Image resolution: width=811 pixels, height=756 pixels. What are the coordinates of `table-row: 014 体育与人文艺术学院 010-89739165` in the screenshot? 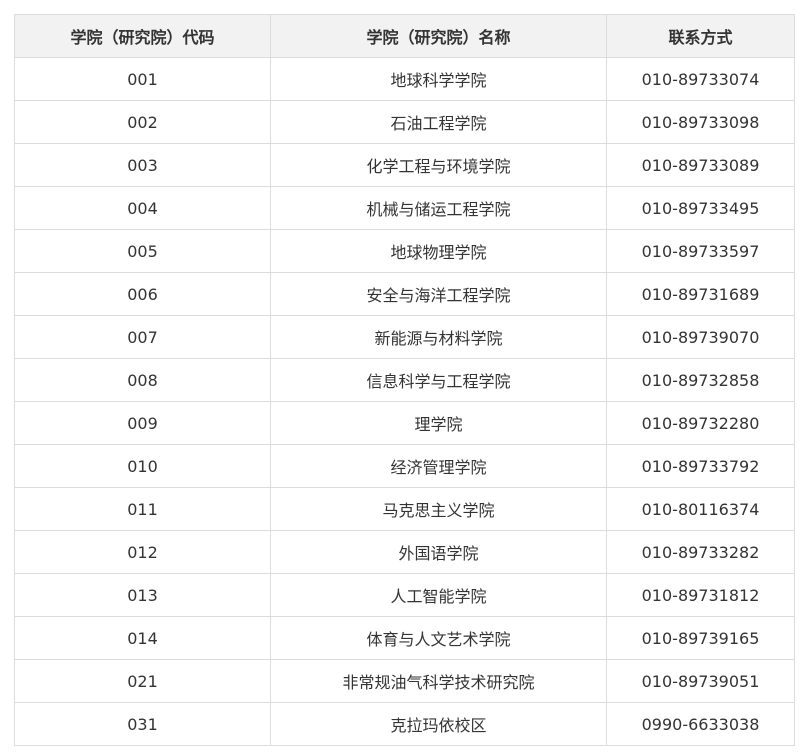 It's located at (404, 638).